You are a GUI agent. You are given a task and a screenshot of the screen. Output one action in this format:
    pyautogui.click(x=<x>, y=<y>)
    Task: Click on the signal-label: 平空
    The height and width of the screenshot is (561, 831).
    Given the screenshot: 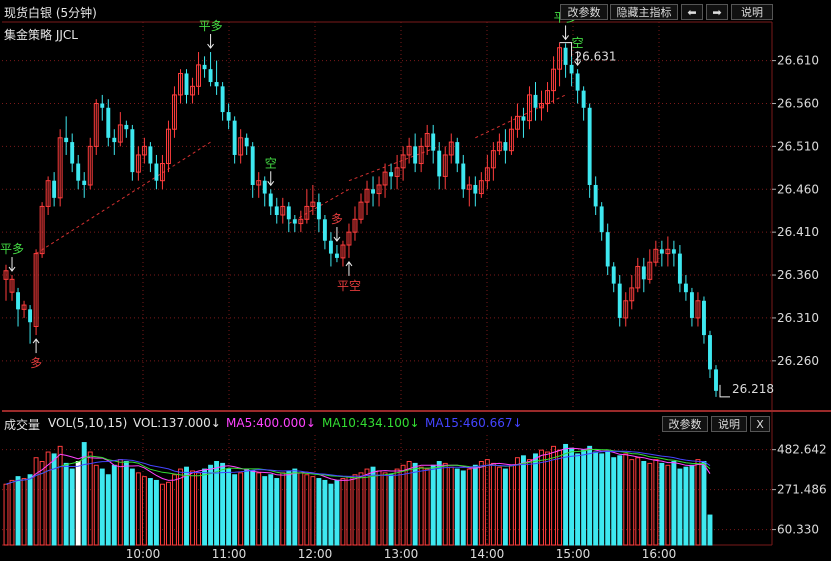 What is the action you would take?
    pyautogui.click(x=349, y=286)
    